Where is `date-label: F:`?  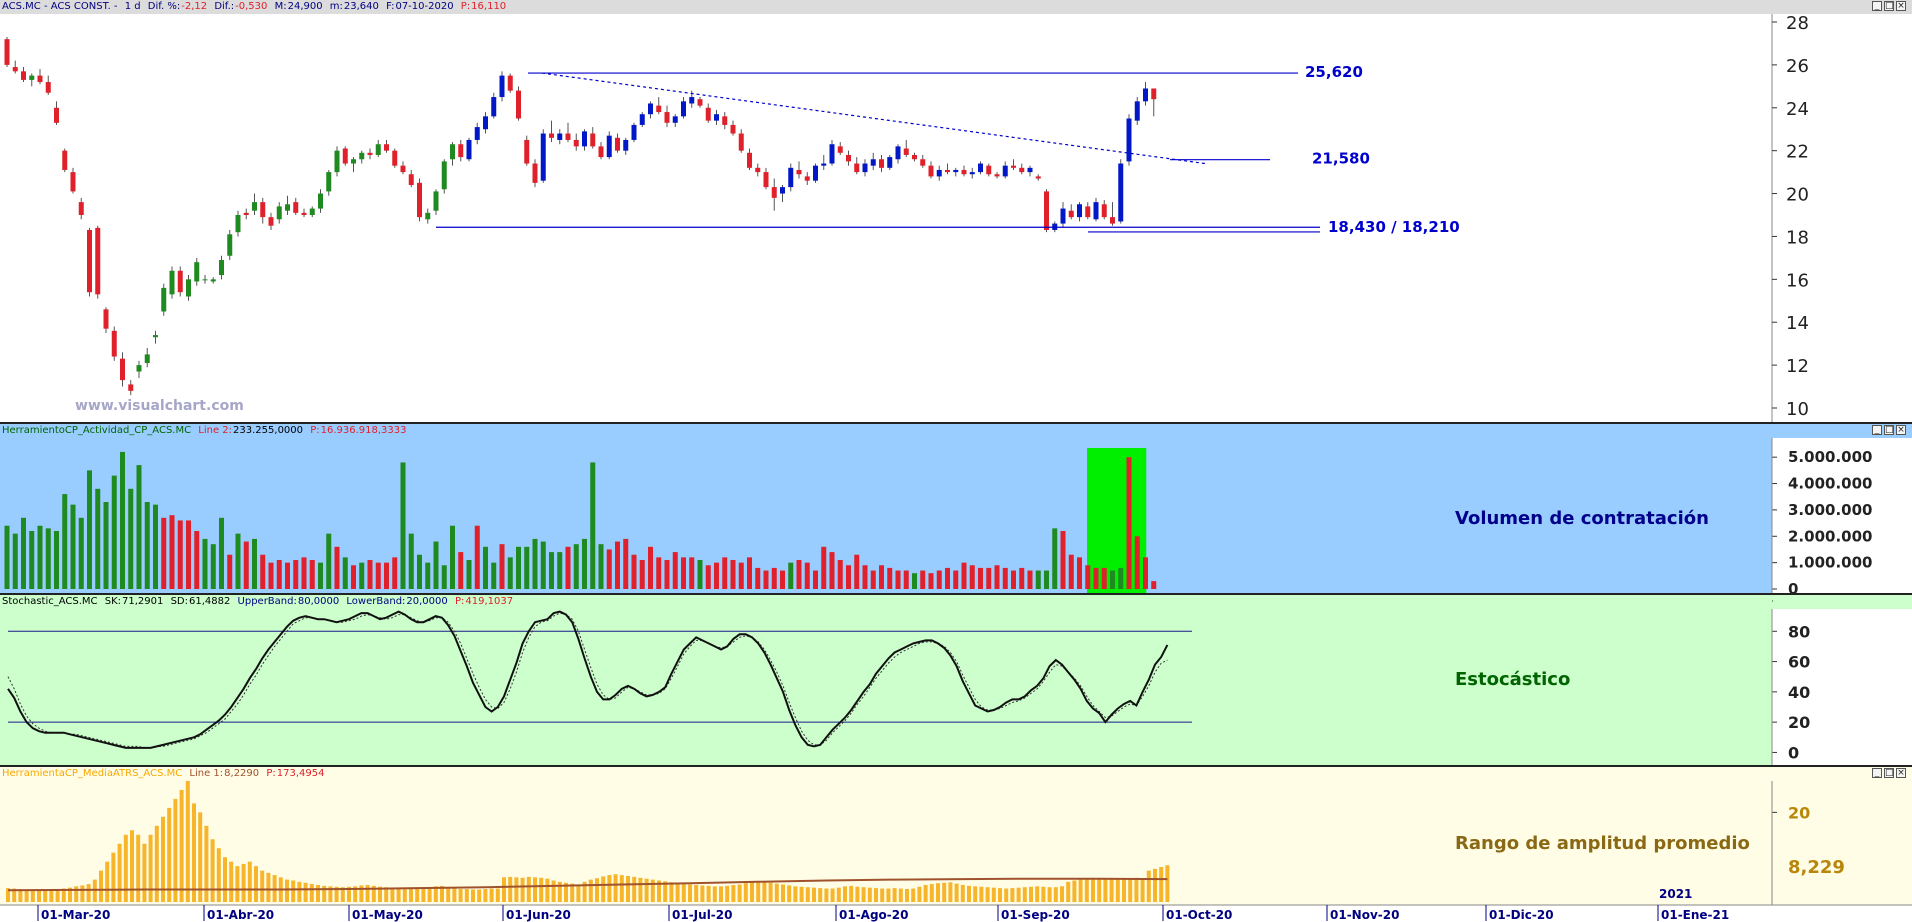 date-label: F: is located at coordinates (390, 6).